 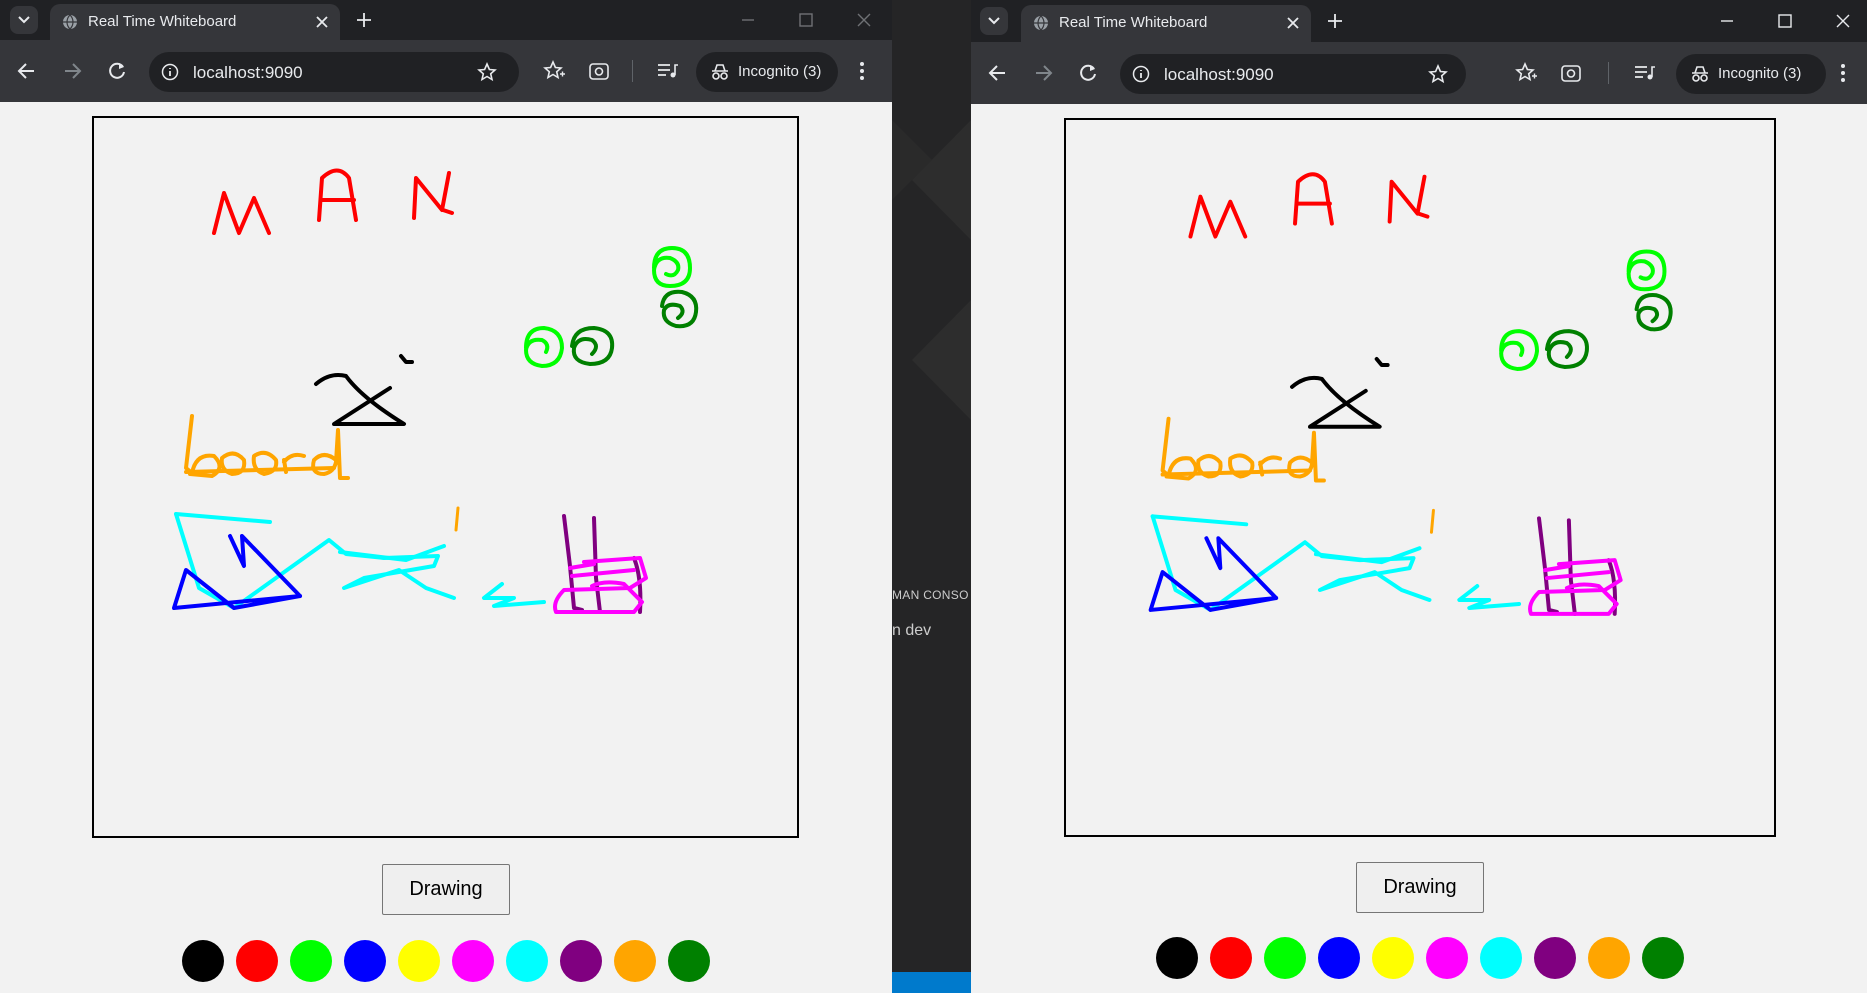 What do you see at coordinates (912, 630) in the screenshot?
I see `terminal-line: n dev` at bounding box center [912, 630].